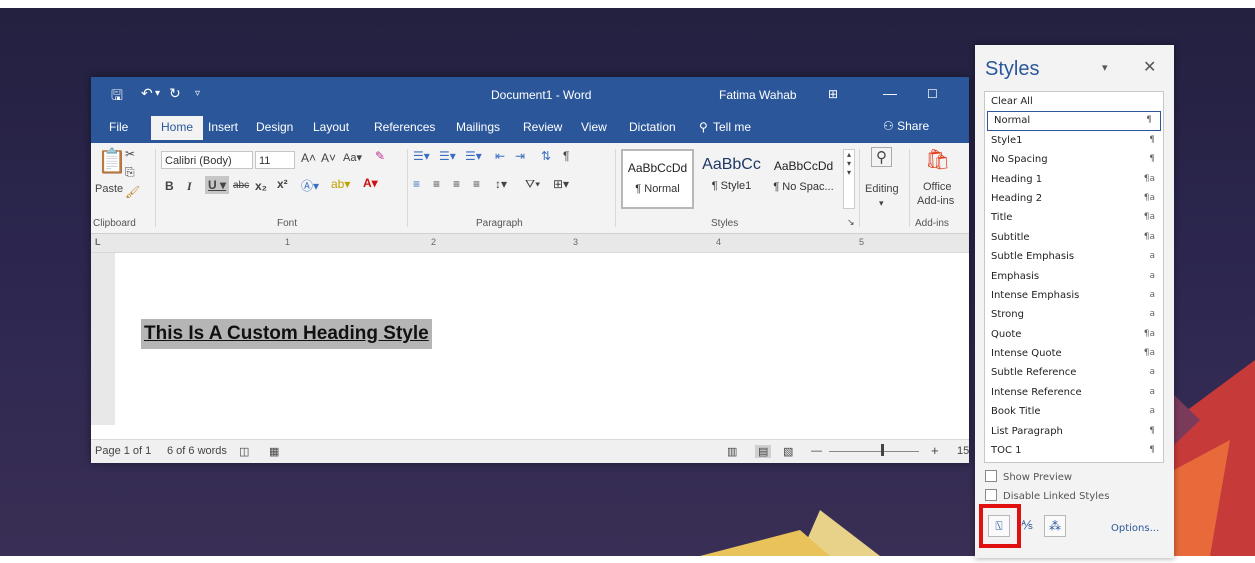 Image resolution: width=1255 pixels, height=563 pixels. What do you see at coordinates (380, 156) in the screenshot?
I see `clear-formatting-icon: ✎` at bounding box center [380, 156].